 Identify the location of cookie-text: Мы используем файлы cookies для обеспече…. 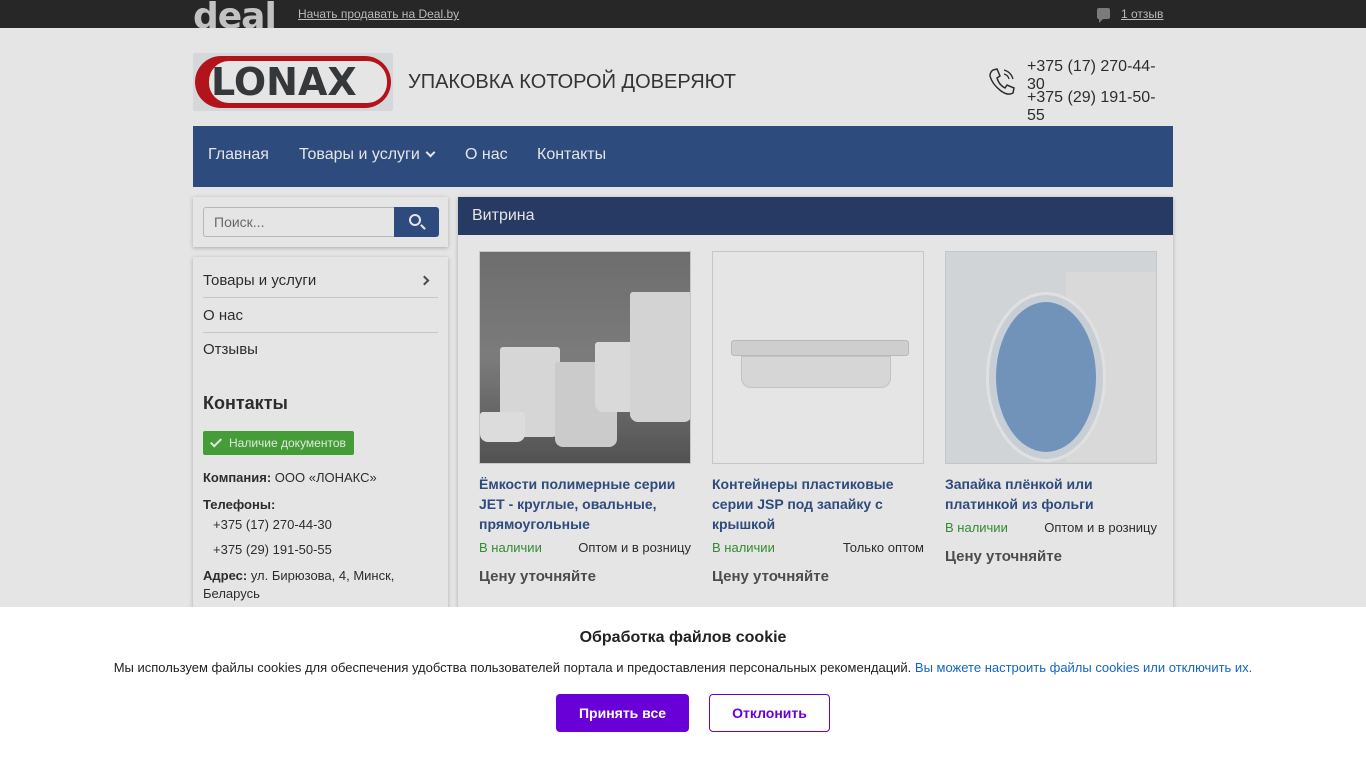
(683, 667).